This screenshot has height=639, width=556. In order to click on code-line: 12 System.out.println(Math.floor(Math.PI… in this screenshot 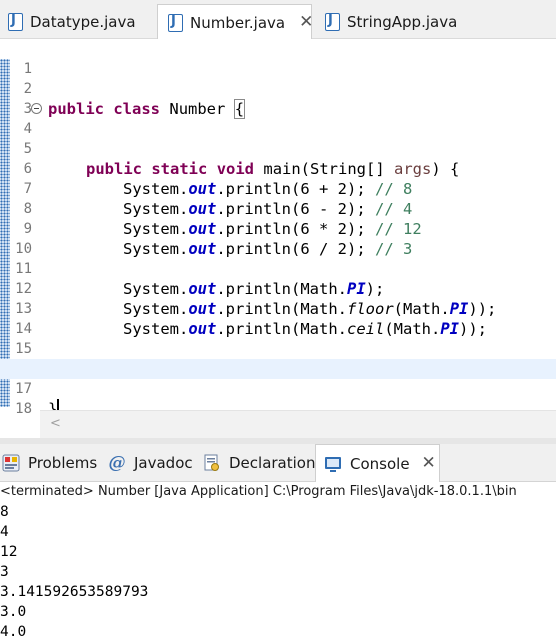, I will do `click(278, 288)`.